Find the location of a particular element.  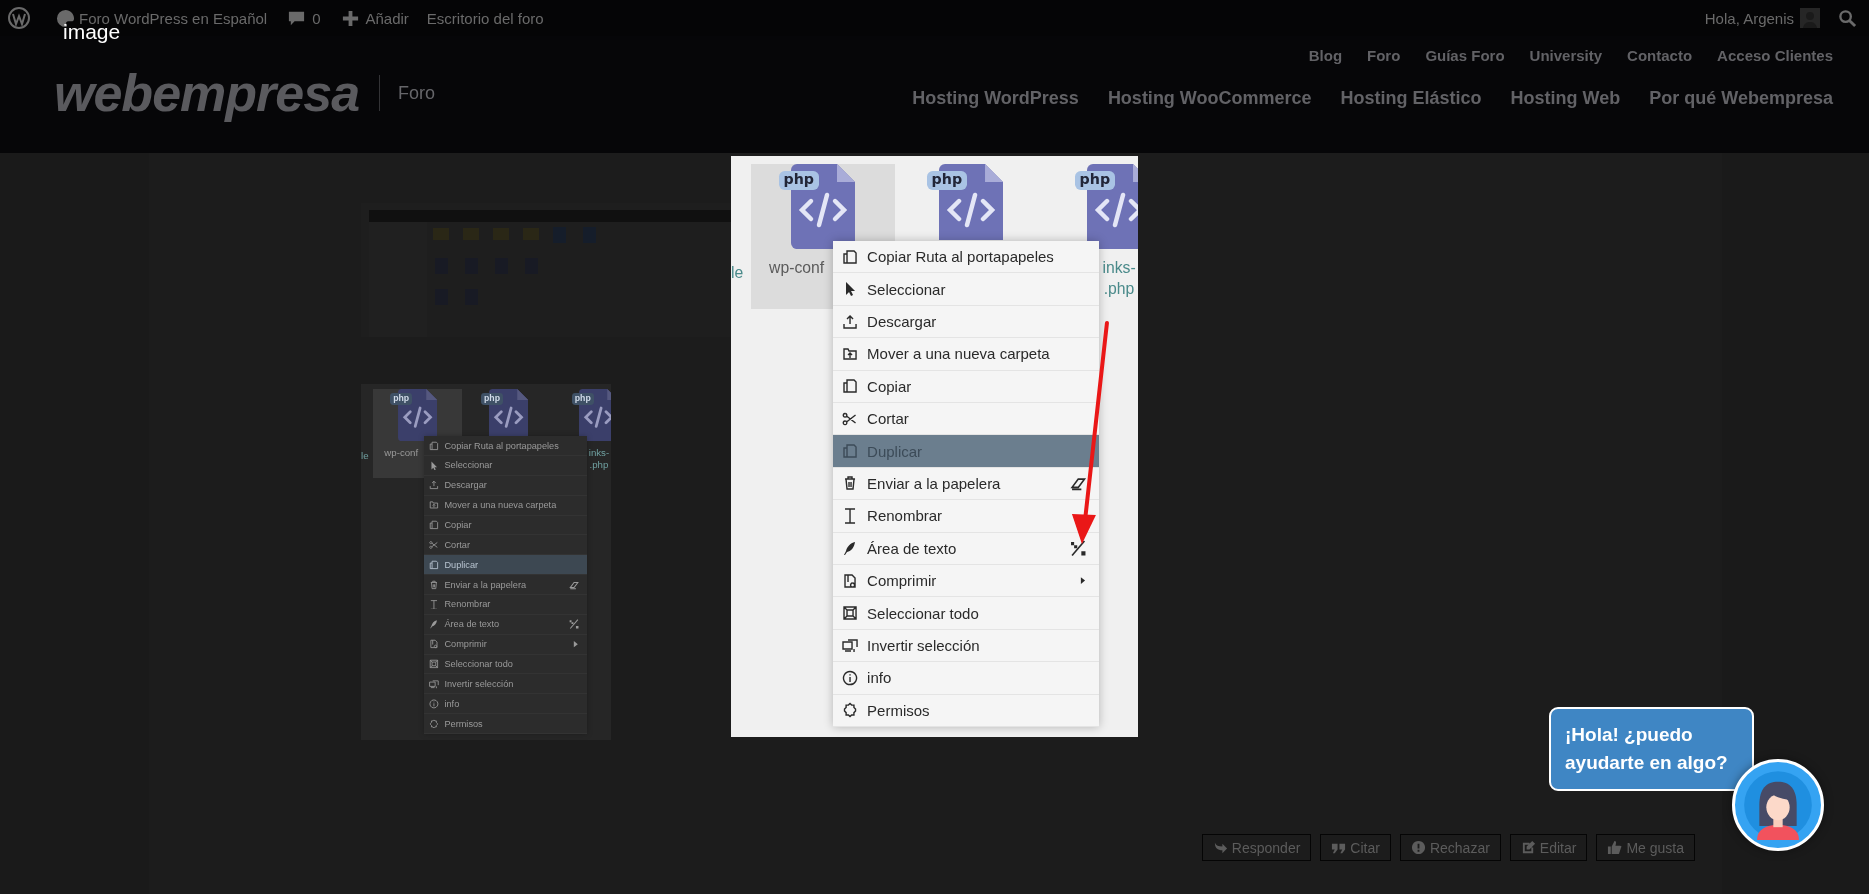

menu-item: Duplicar is located at coordinates (505, 565).